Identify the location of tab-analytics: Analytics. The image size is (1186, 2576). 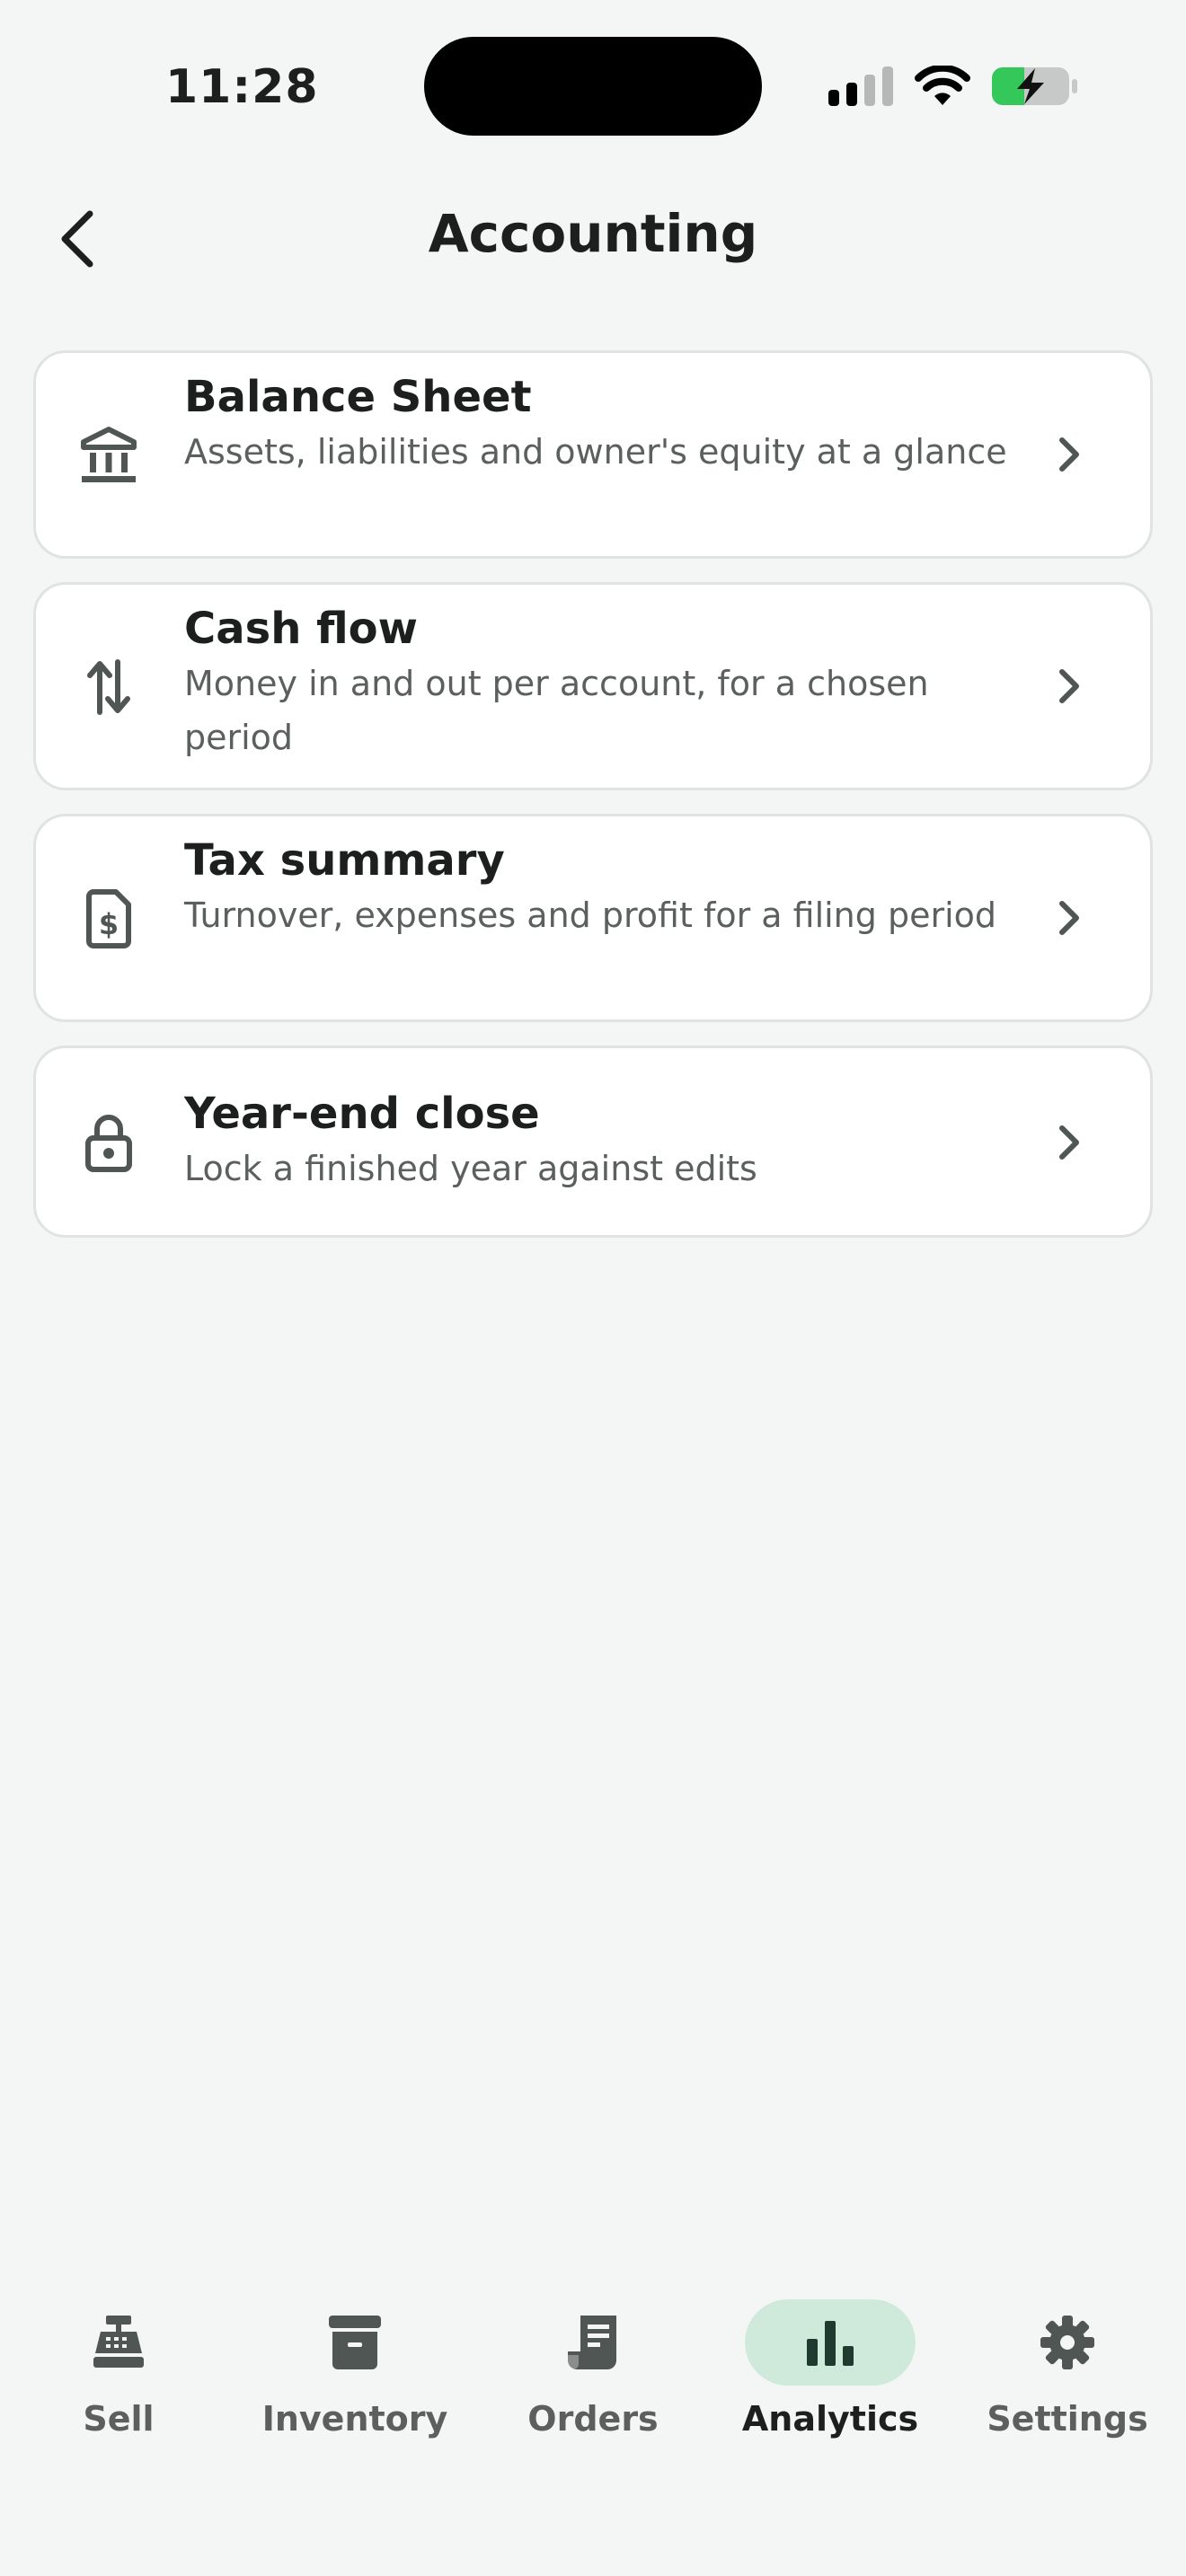
(830, 2380).